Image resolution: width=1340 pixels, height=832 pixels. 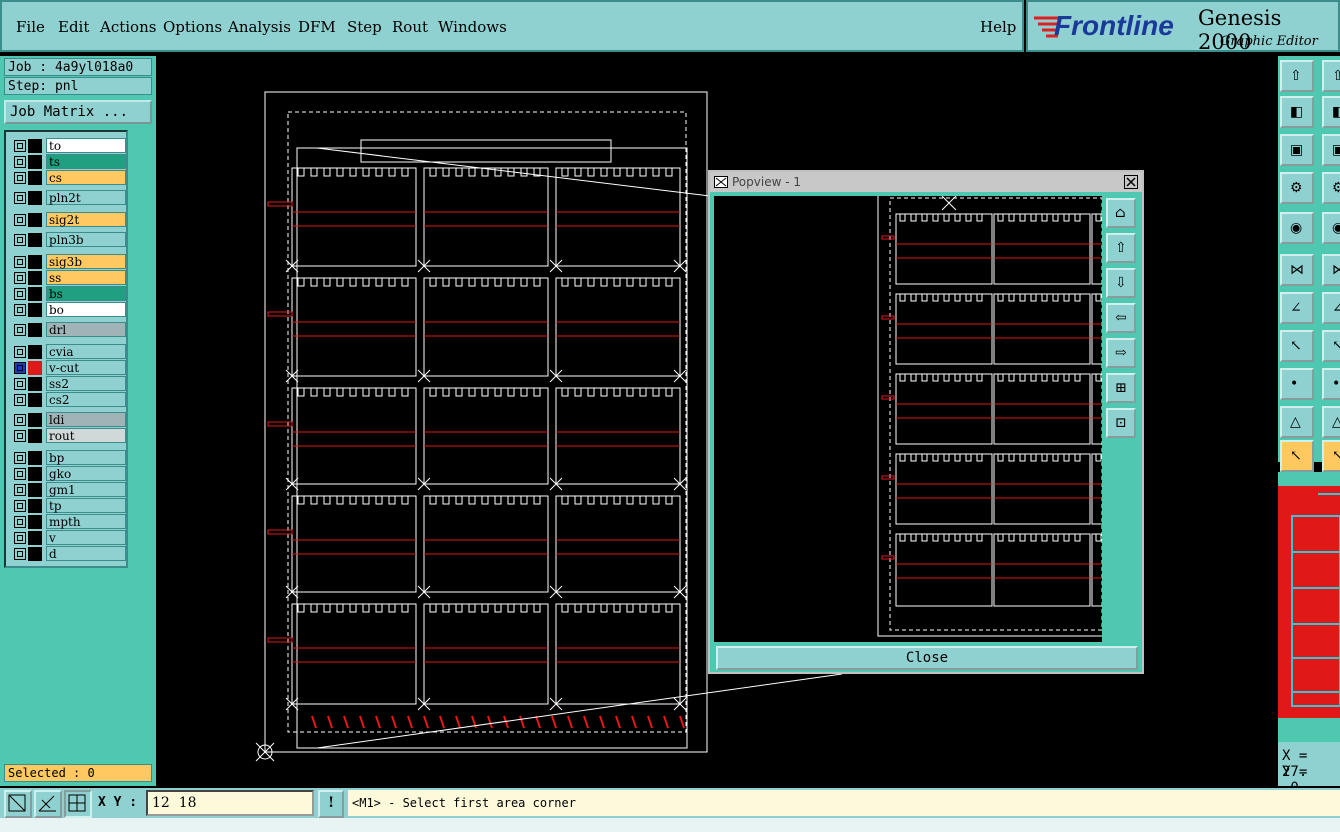 I want to click on menu-help: Help, so click(x=998, y=27).